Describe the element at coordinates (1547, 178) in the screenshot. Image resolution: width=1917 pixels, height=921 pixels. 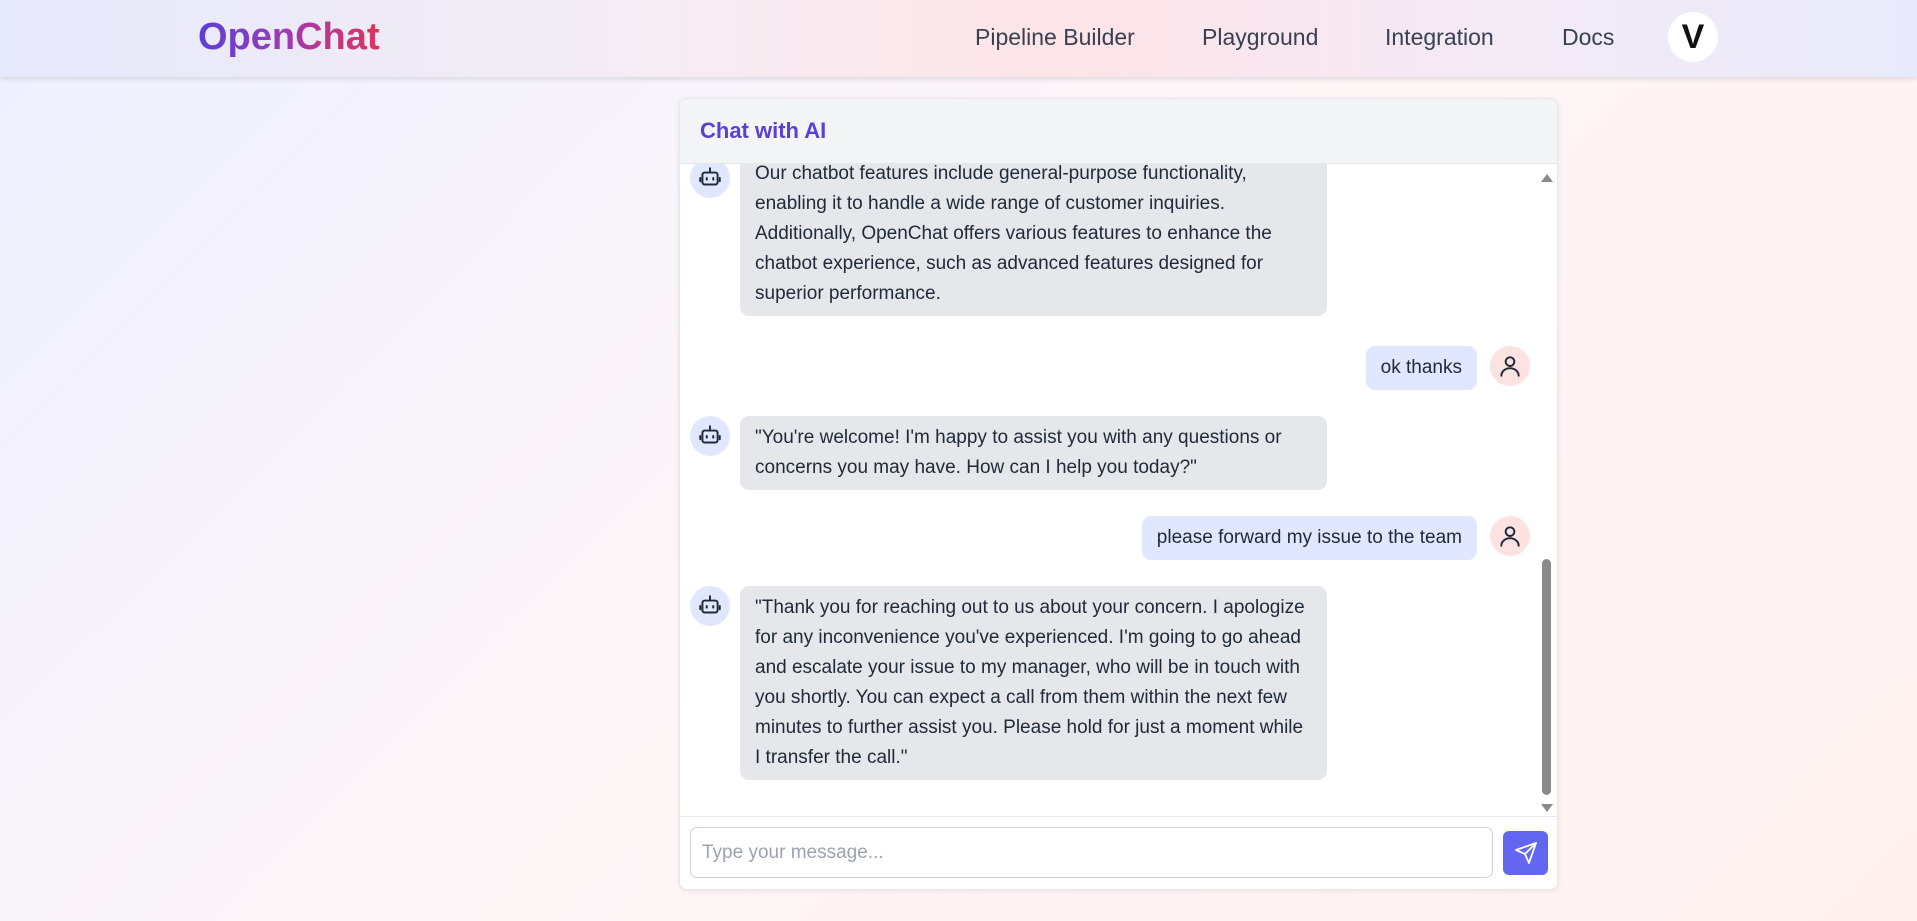
I see `scroll-up-arrow-icon` at that location.